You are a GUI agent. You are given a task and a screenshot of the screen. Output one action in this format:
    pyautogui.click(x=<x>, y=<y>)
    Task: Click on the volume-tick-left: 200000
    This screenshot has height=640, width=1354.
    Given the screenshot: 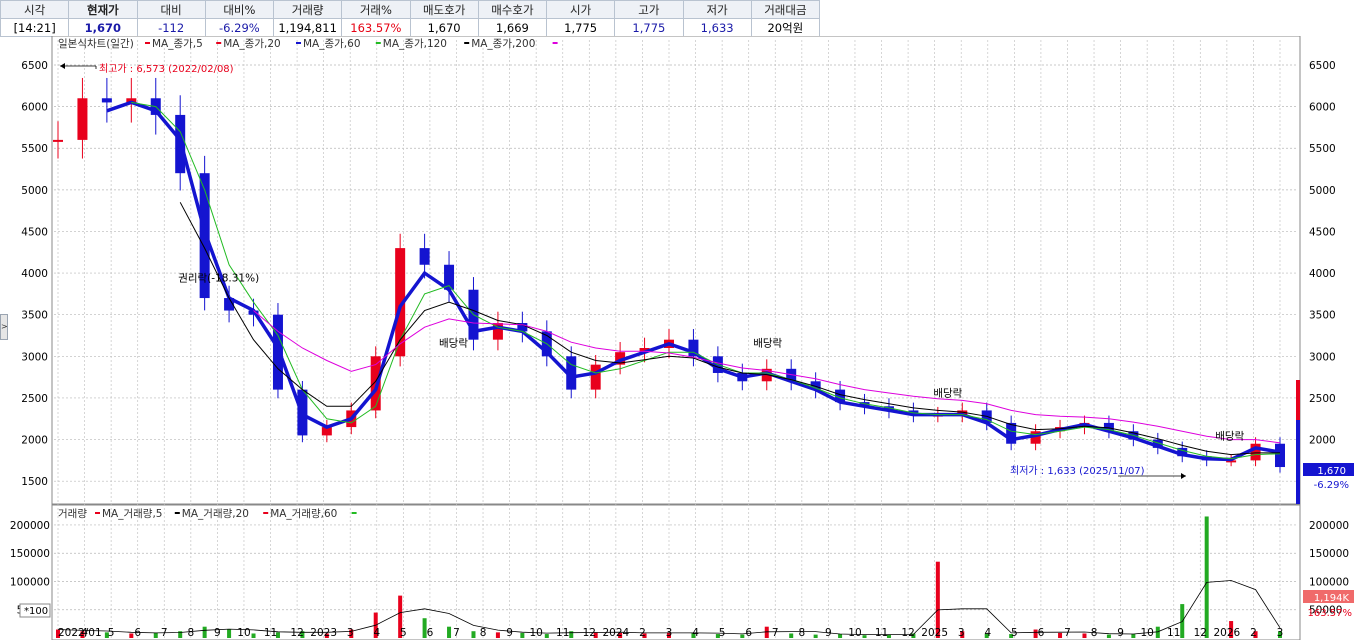 What is the action you would take?
    pyautogui.click(x=30, y=526)
    